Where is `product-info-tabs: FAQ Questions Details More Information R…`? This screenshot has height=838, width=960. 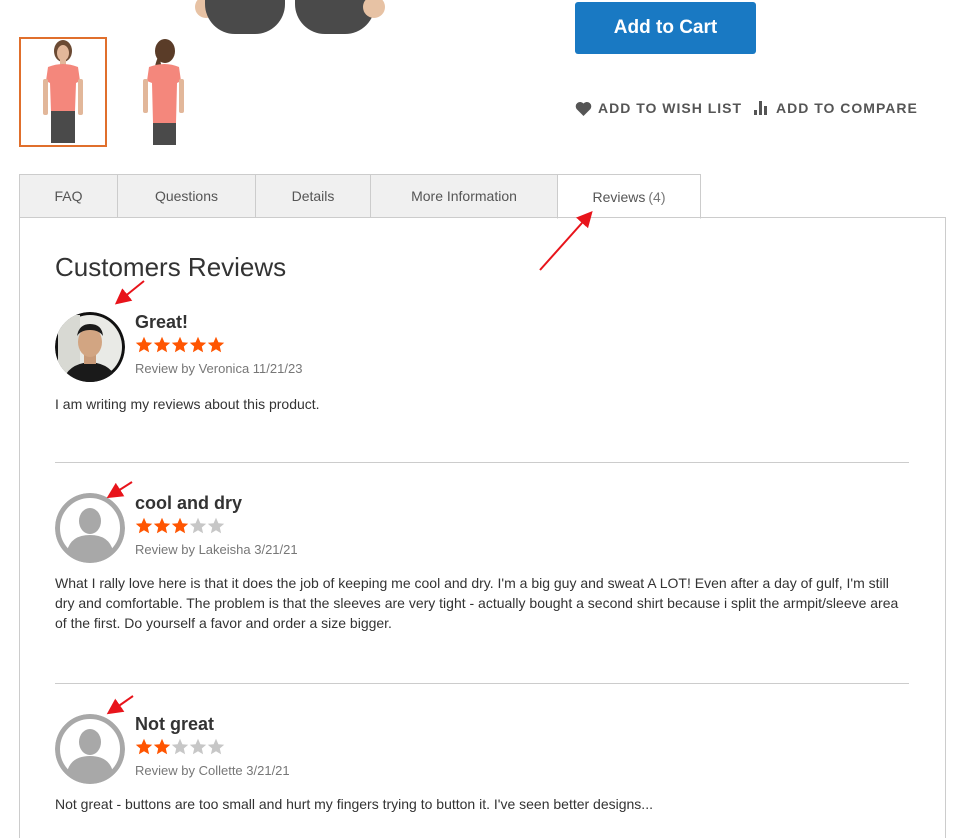 product-info-tabs: FAQ Questions Details More Information R… is located at coordinates (360, 196).